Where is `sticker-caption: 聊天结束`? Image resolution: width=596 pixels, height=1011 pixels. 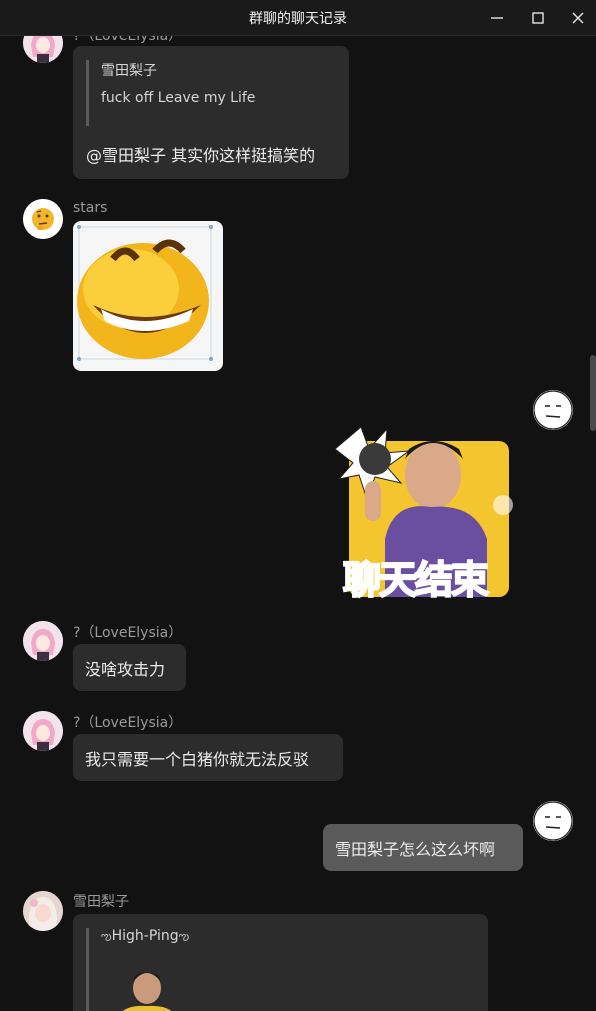 sticker-caption: 聊天结束 is located at coordinates (416, 580).